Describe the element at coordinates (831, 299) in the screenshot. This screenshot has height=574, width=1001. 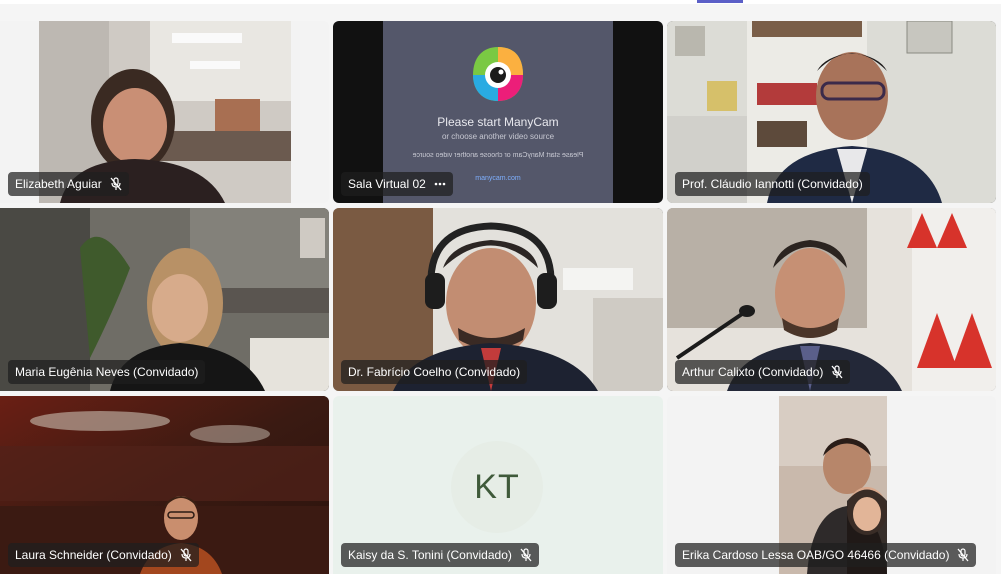
I see `participant-tile-arthur-calixto: Arthur Calixto (Convidado)` at that location.